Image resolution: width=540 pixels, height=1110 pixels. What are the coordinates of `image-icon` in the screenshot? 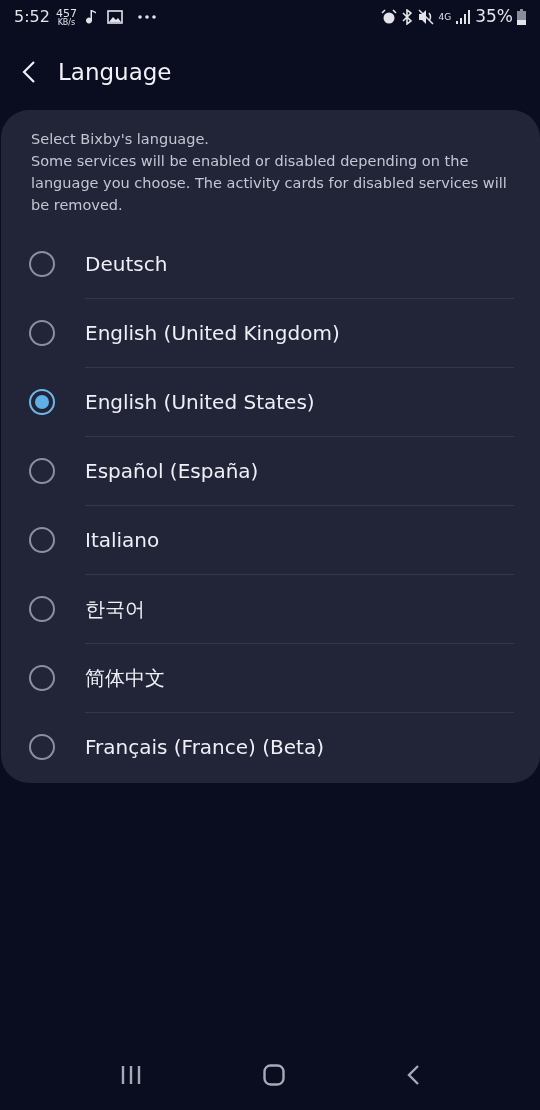 It's located at (114, 17).